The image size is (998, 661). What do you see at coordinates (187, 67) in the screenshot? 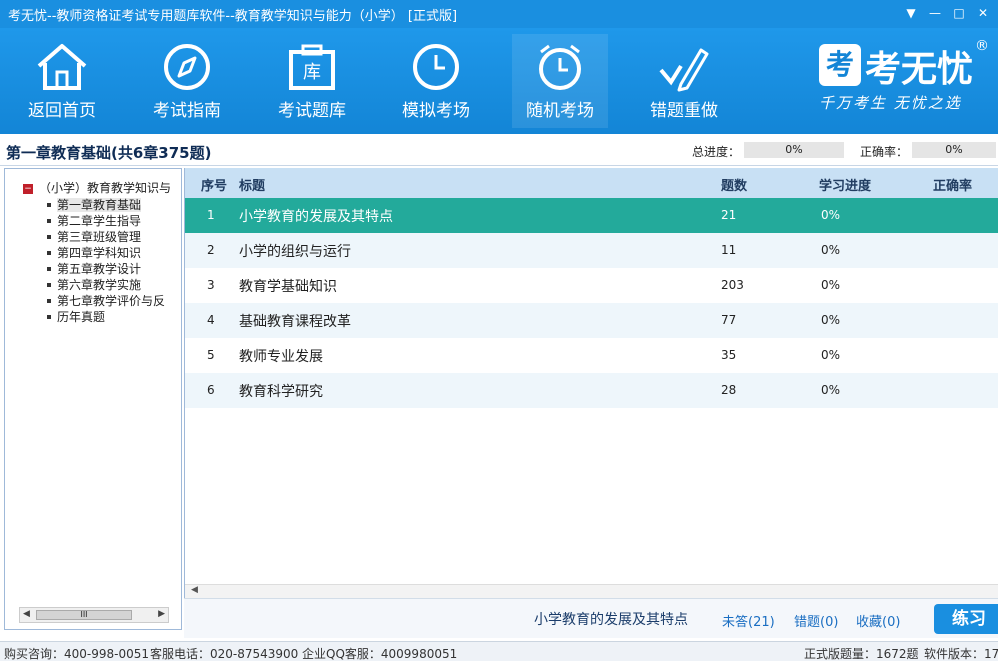
I see `compass-icon` at bounding box center [187, 67].